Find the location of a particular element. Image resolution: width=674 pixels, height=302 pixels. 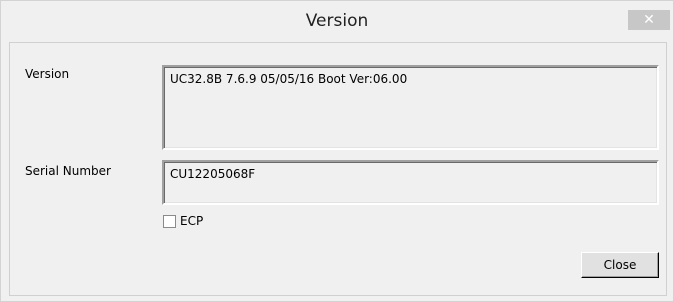

close-icon: ✕ is located at coordinates (649, 20).